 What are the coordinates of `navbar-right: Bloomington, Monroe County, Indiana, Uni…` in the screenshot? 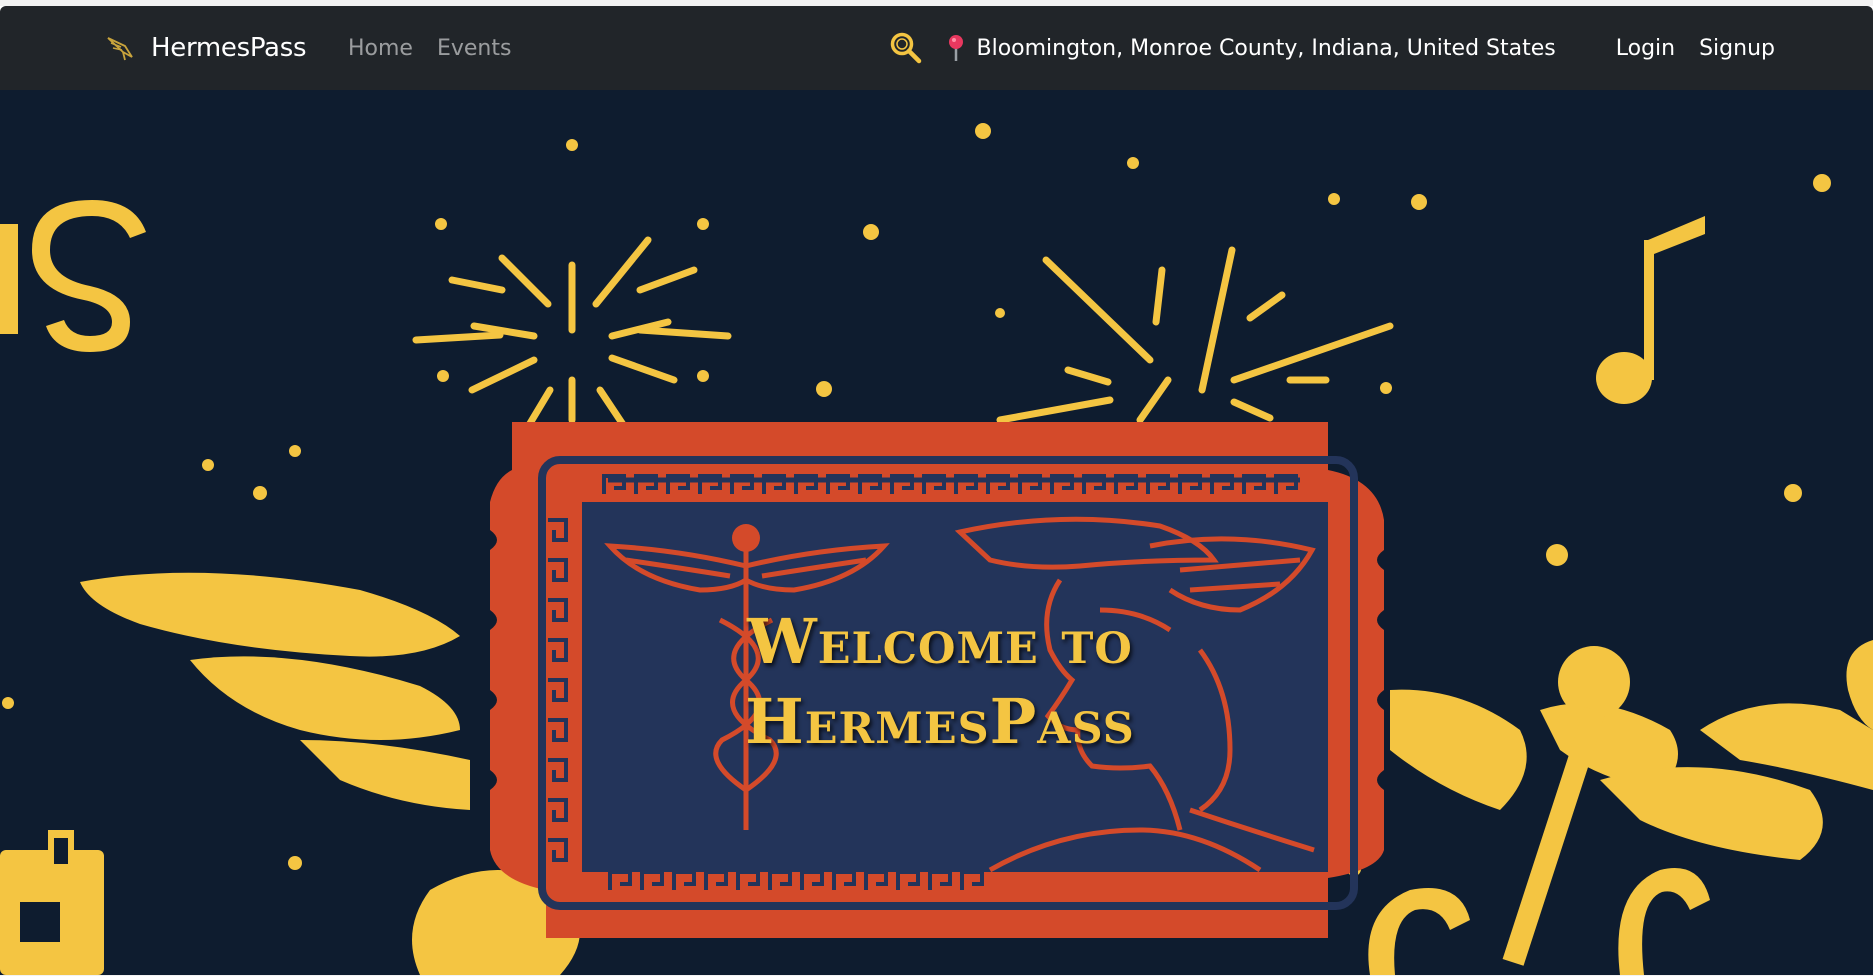 It's located at (1331, 48).